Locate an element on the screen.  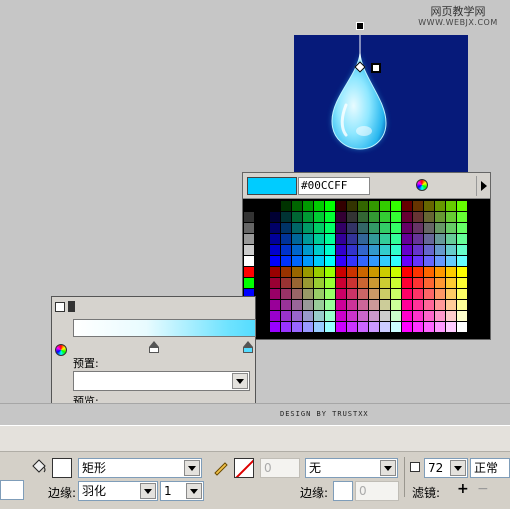
fill-type-select: 矩形 is located at coordinates (140, 468).